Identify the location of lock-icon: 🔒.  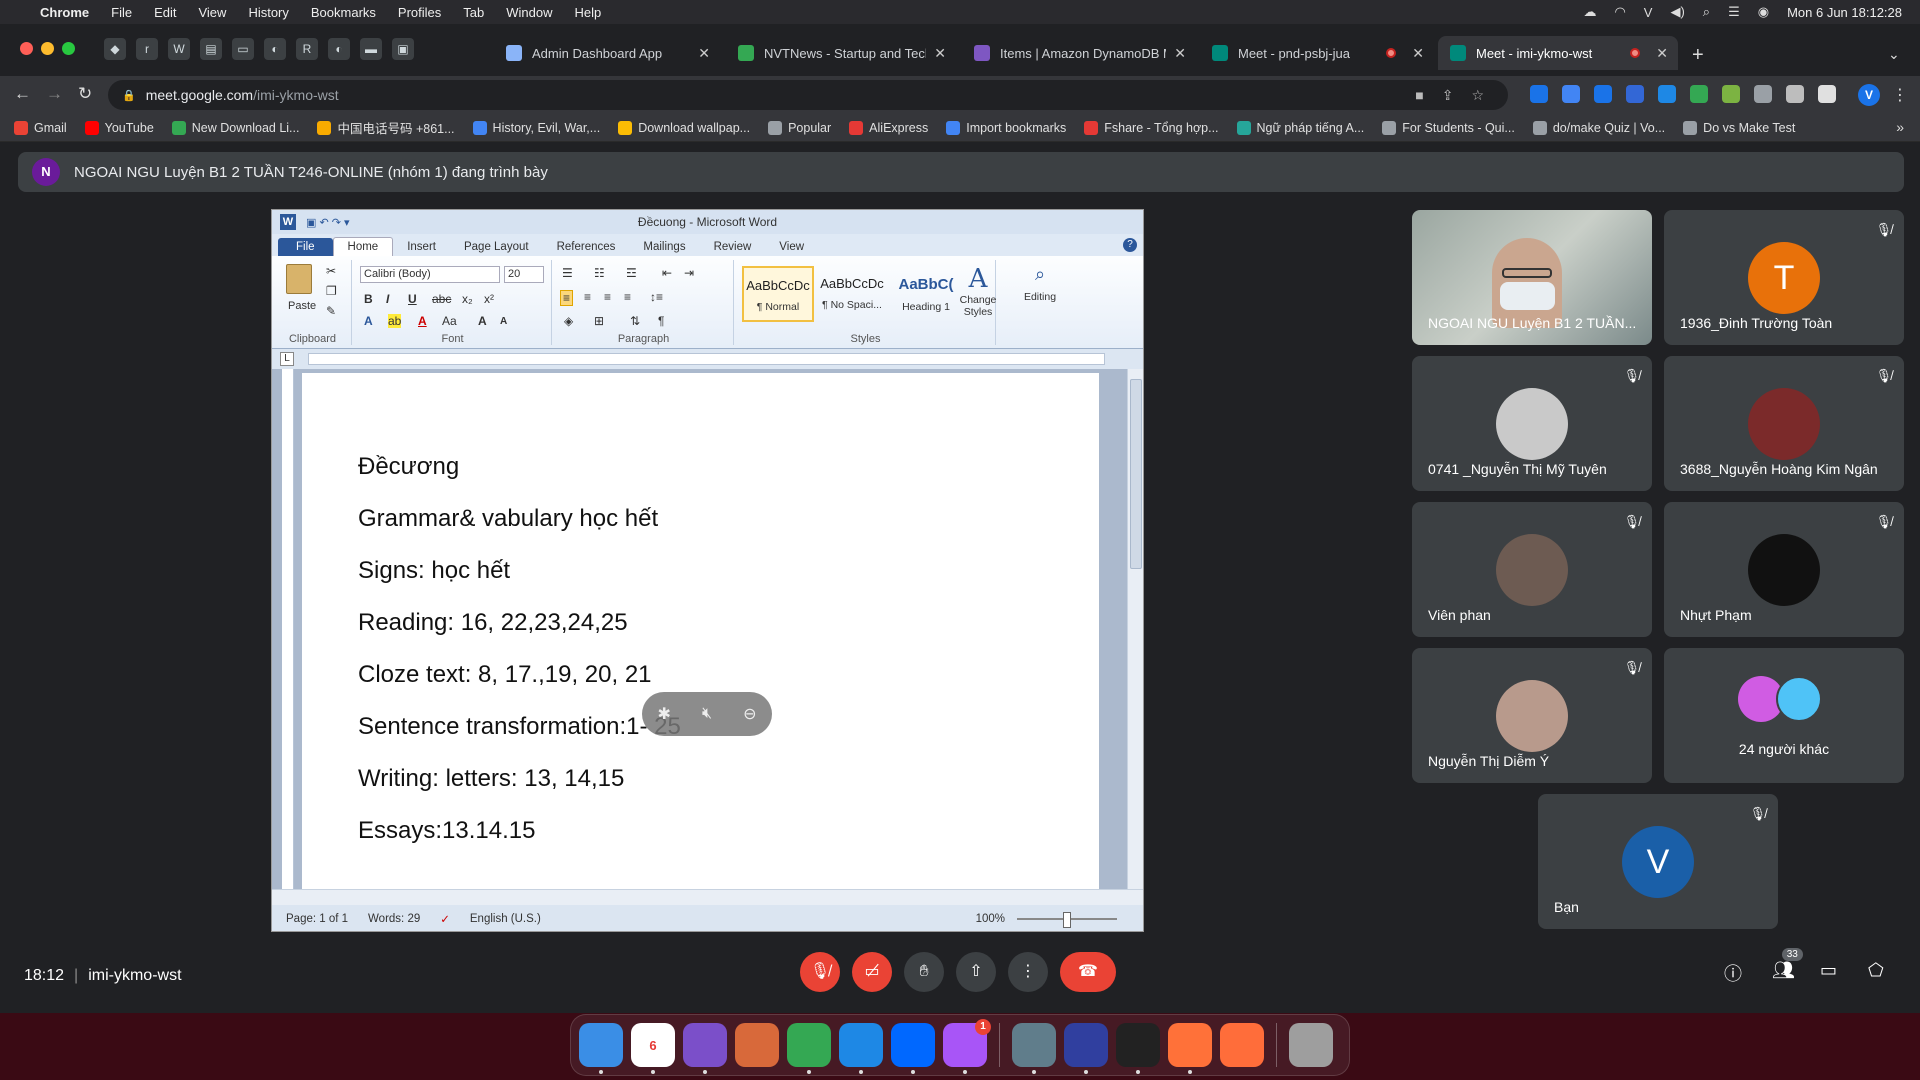
(129, 95).